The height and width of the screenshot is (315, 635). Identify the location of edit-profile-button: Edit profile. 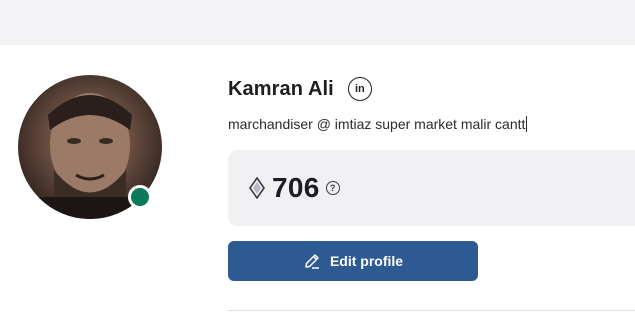
(353, 261).